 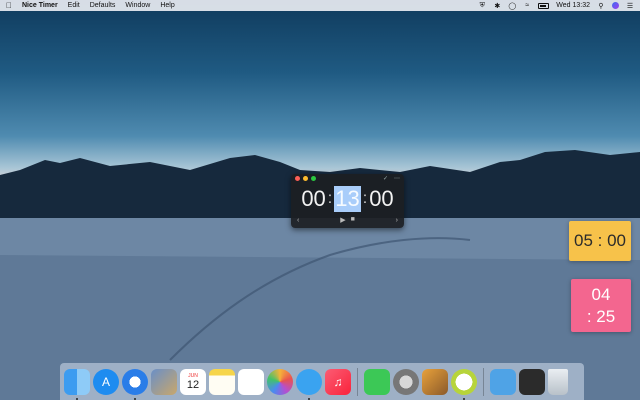 What do you see at coordinates (164, 381) in the screenshot?
I see `photo-app-icon` at bounding box center [164, 381].